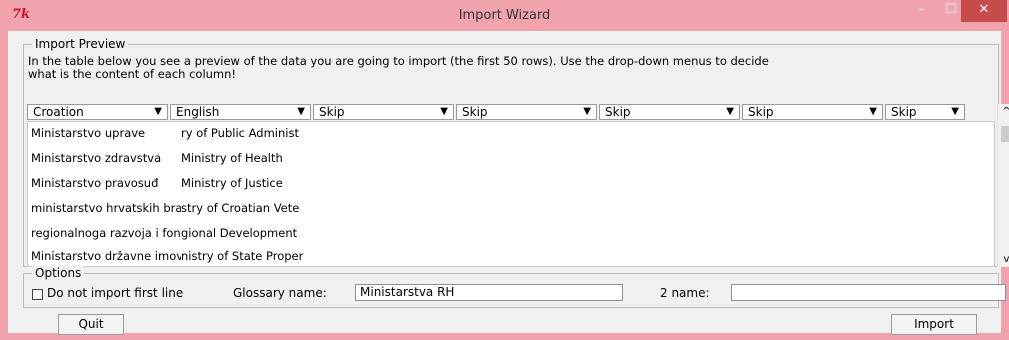 The height and width of the screenshot is (340, 1009). I want to click on window-title: Import Wizard, so click(504, 15).